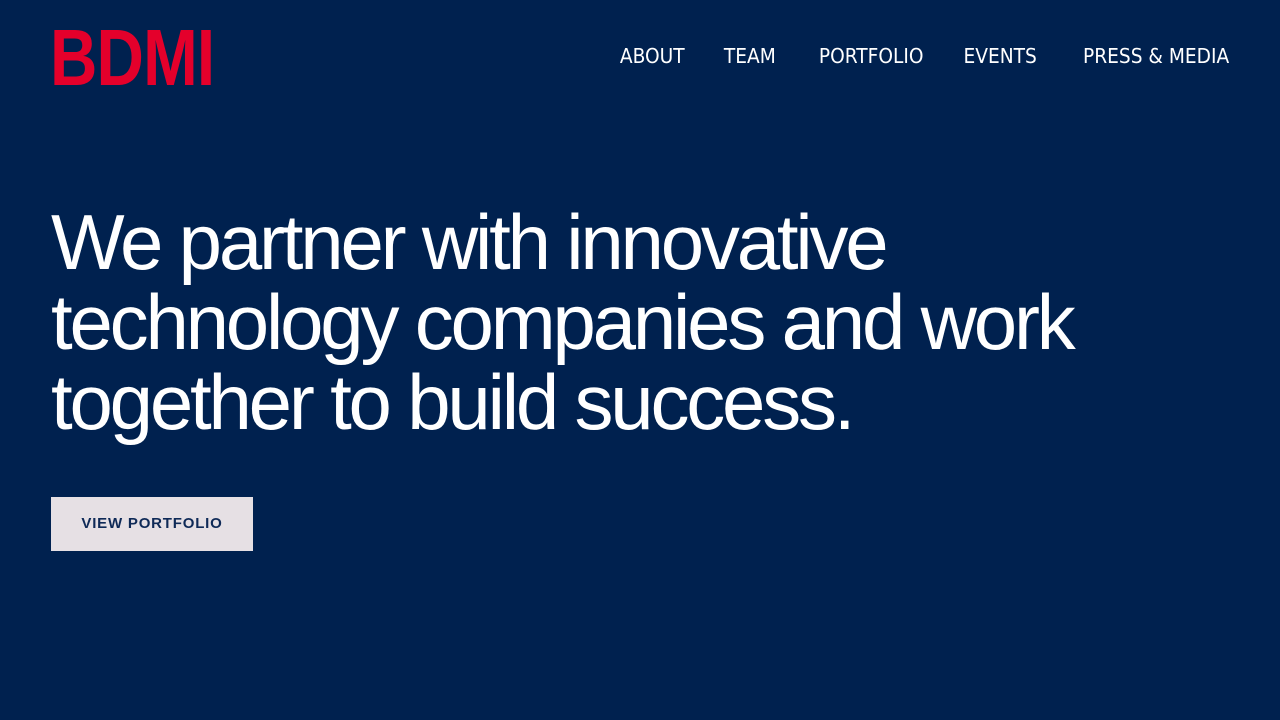 This screenshot has width=1280, height=720. I want to click on nav-item-press-media: PRESS & MEDIA, so click(1156, 56).